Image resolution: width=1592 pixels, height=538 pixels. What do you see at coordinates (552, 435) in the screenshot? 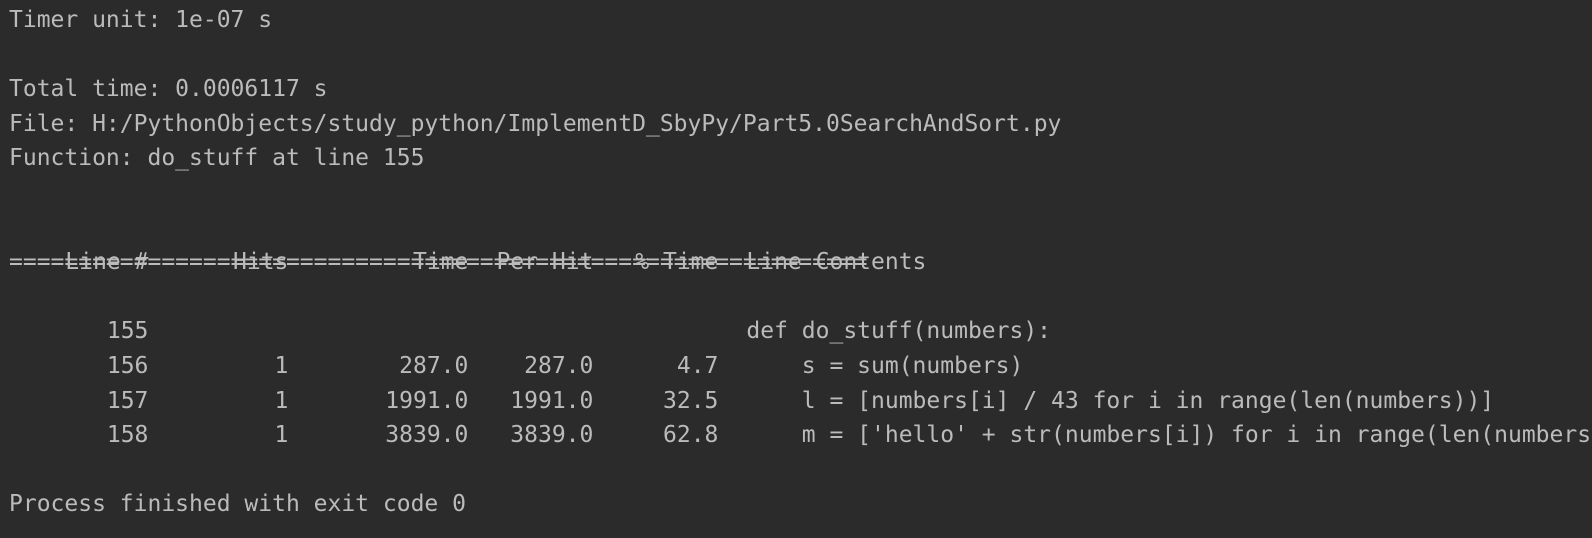
I see `row-per-hit: 3839.0` at bounding box center [552, 435].